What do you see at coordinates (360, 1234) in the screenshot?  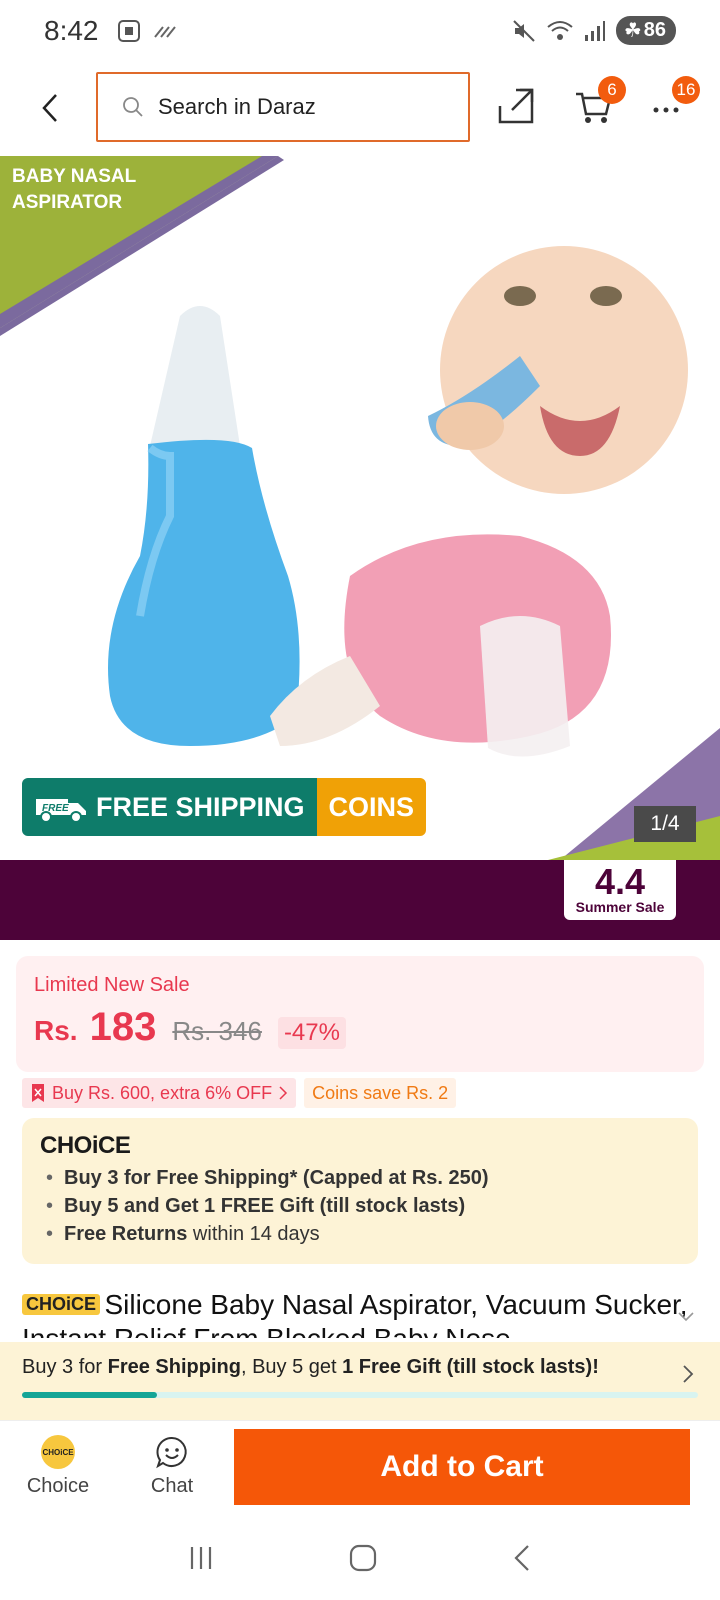 I see `choice-benefit-item: Free Returns within 14 days` at bounding box center [360, 1234].